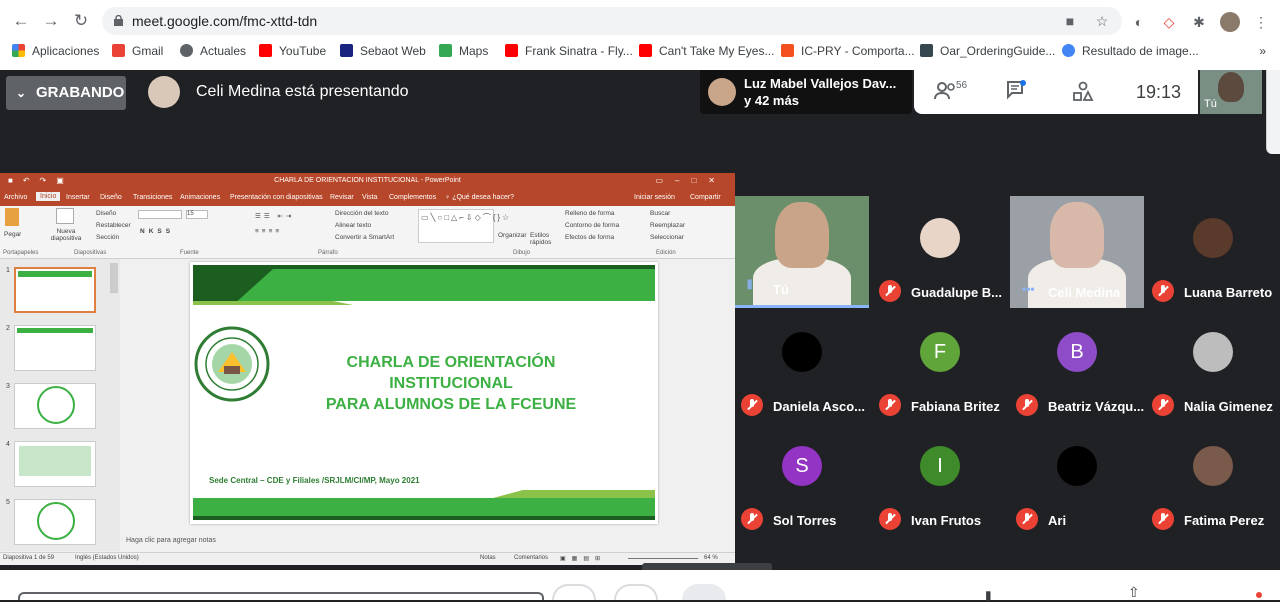 The width and height of the screenshot is (1280, 602). What do you see at coordinates (704, 592) in the screenshot?
I see `camera-button` at bounding box center [704, 592].